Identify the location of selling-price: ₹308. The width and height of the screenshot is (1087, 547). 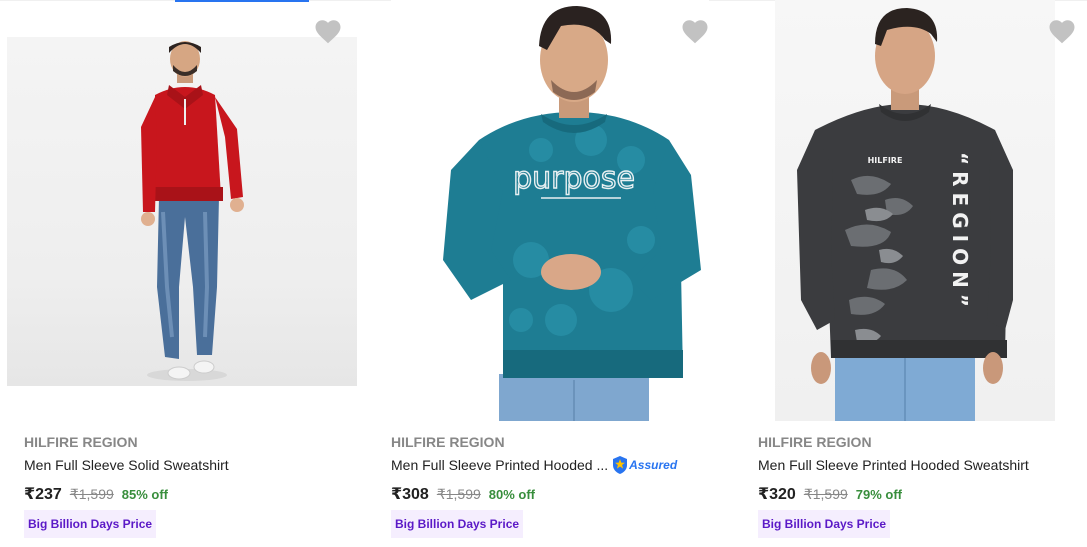
(410, 494).